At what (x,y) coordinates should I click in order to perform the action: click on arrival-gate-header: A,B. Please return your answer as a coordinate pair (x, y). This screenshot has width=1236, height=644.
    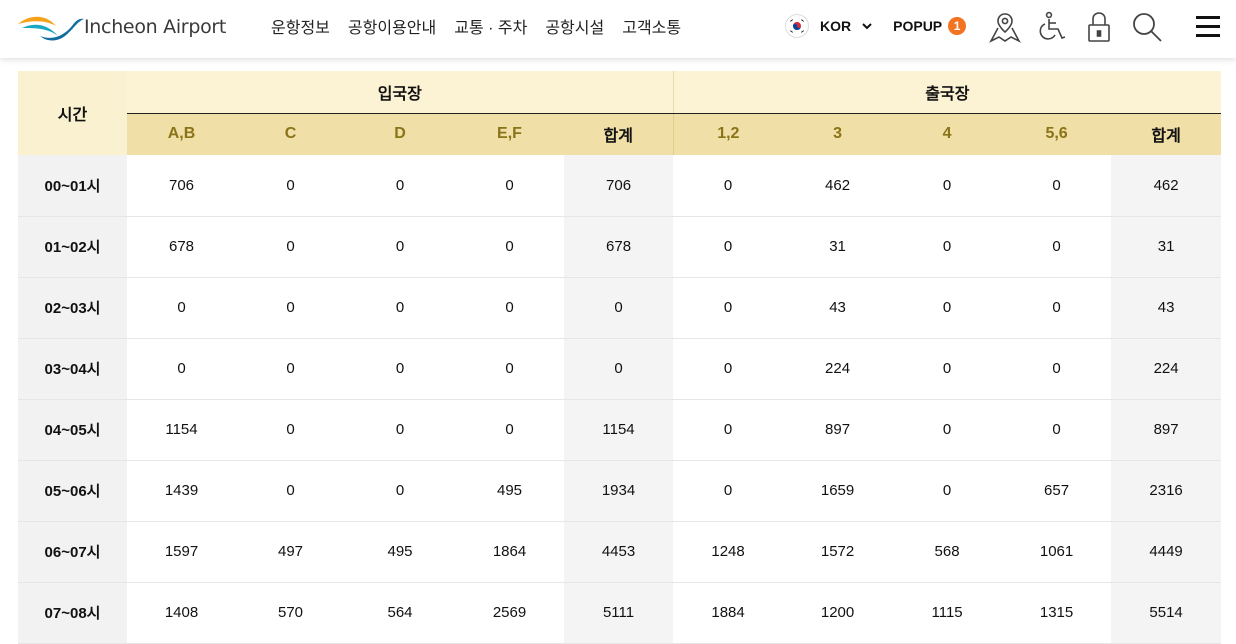
    Looking at the image, I should click on (181, 134).